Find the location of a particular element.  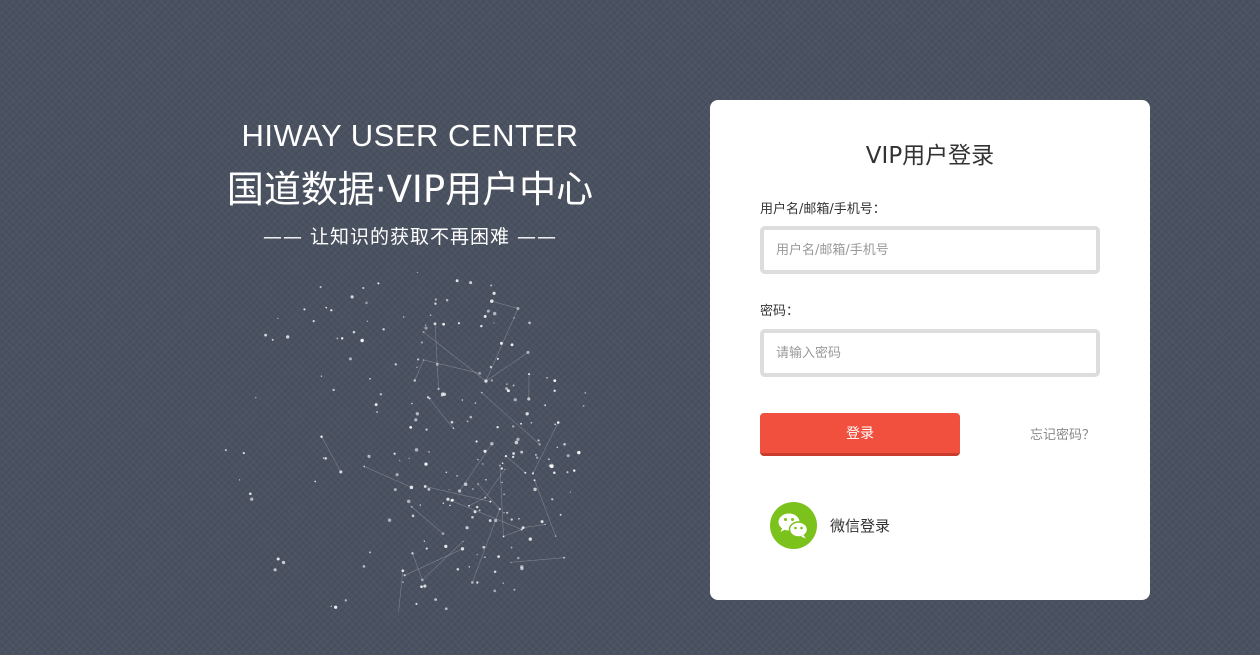

password-input is located at coordinates (930, 353).